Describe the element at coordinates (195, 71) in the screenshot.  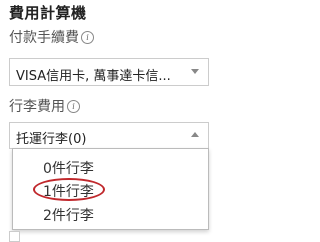
I see `chevron-down-icon` at that location.